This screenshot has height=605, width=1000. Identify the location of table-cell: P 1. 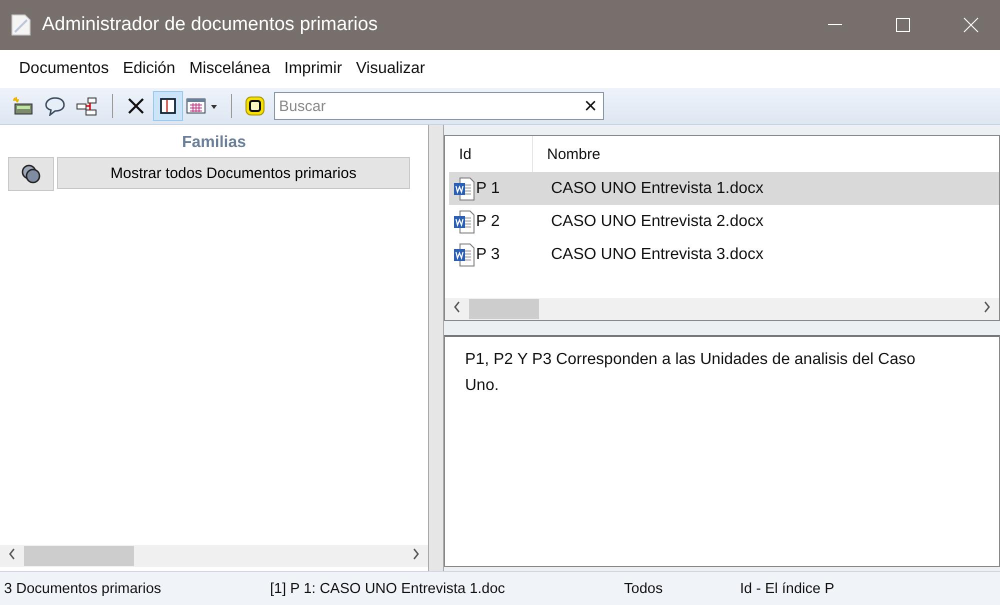
(488, 189).